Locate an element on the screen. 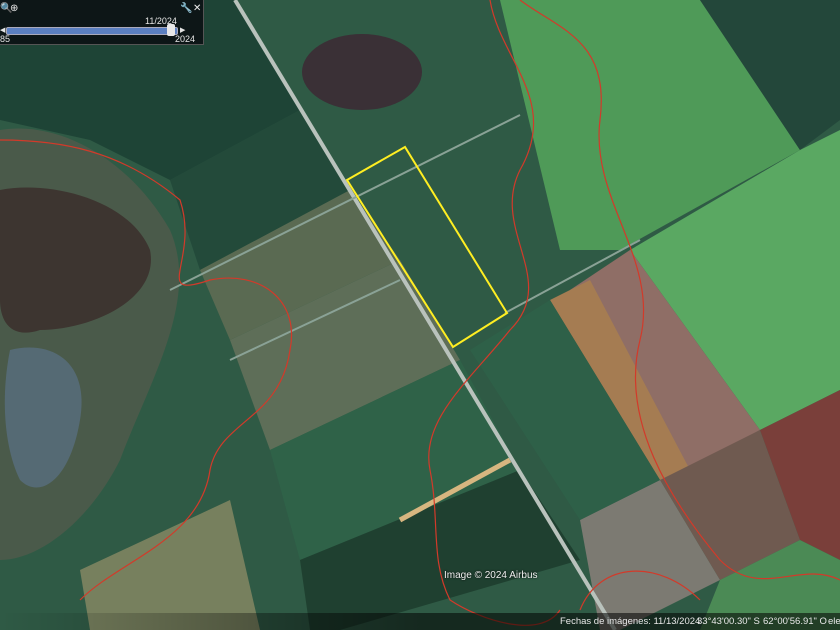 The height and width of the screenshot is (630, 840). play-back-icon: ◀ is located at coordinates (2, 30).